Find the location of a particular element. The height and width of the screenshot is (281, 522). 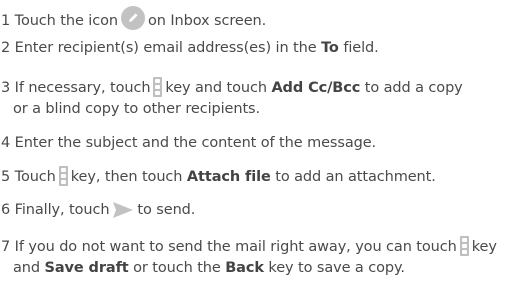

save-draft-label: Save draft is located at coordinates (86, 268).